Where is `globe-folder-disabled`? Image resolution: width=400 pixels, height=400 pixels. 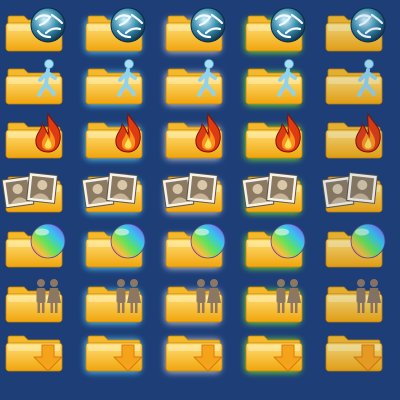
globe-folder-disabled is located at coordinates (354, 30).